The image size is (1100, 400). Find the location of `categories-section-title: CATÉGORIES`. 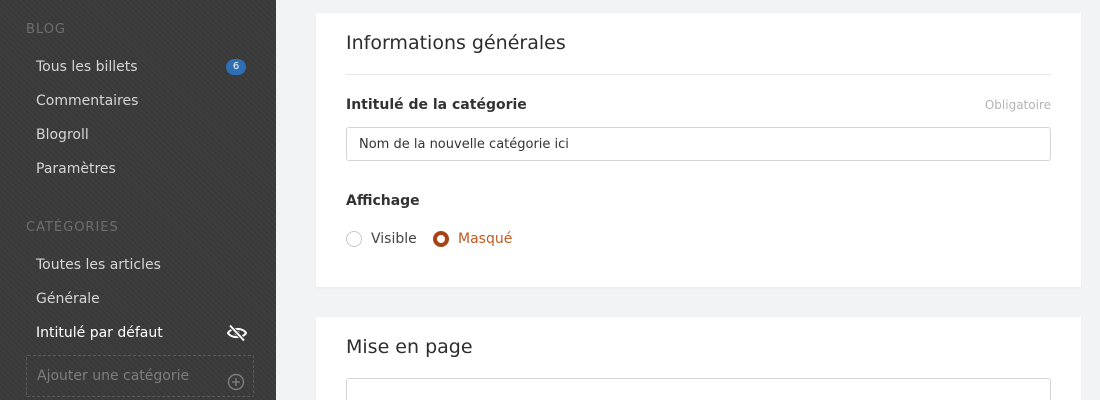

categories-section-title: CATÉGORIES is located at coordinates (72, 227).